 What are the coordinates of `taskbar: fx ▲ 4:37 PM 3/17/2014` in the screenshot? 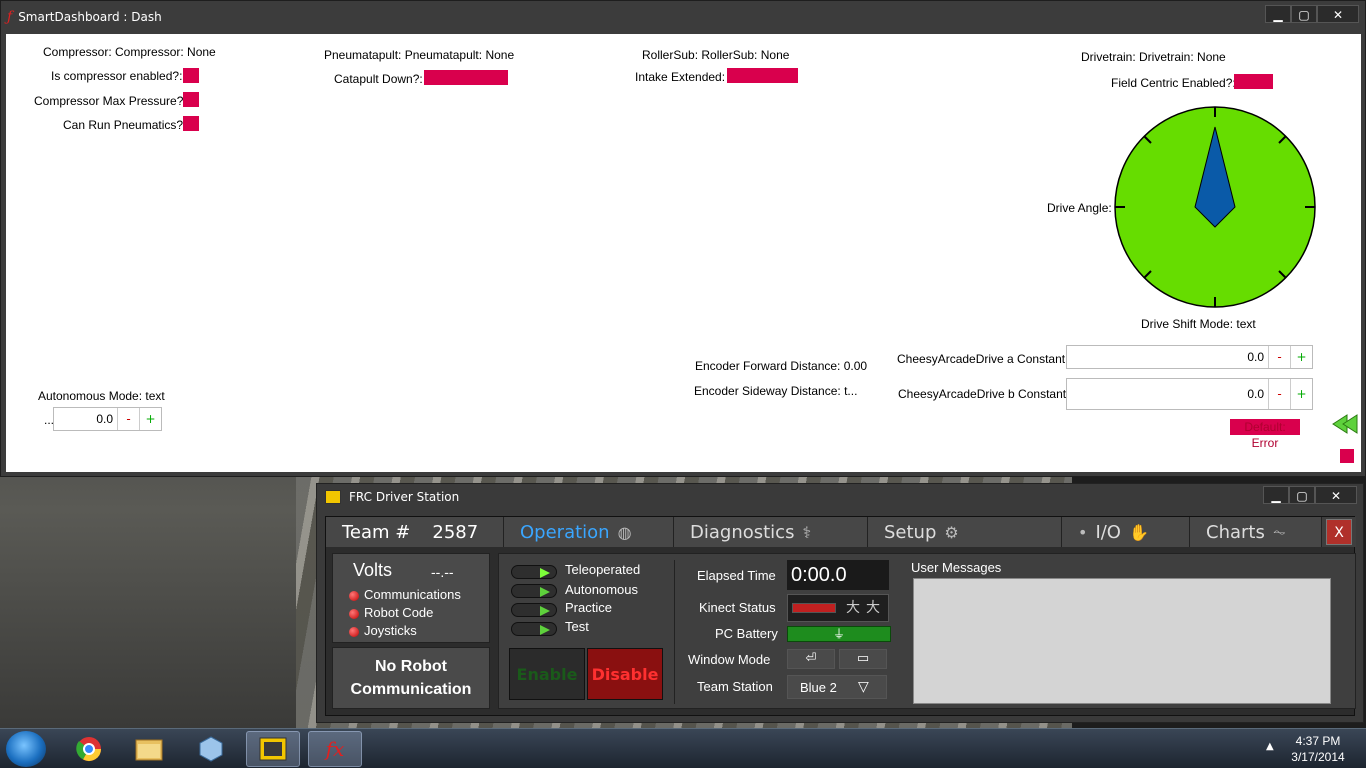 It's located at (683, 748).